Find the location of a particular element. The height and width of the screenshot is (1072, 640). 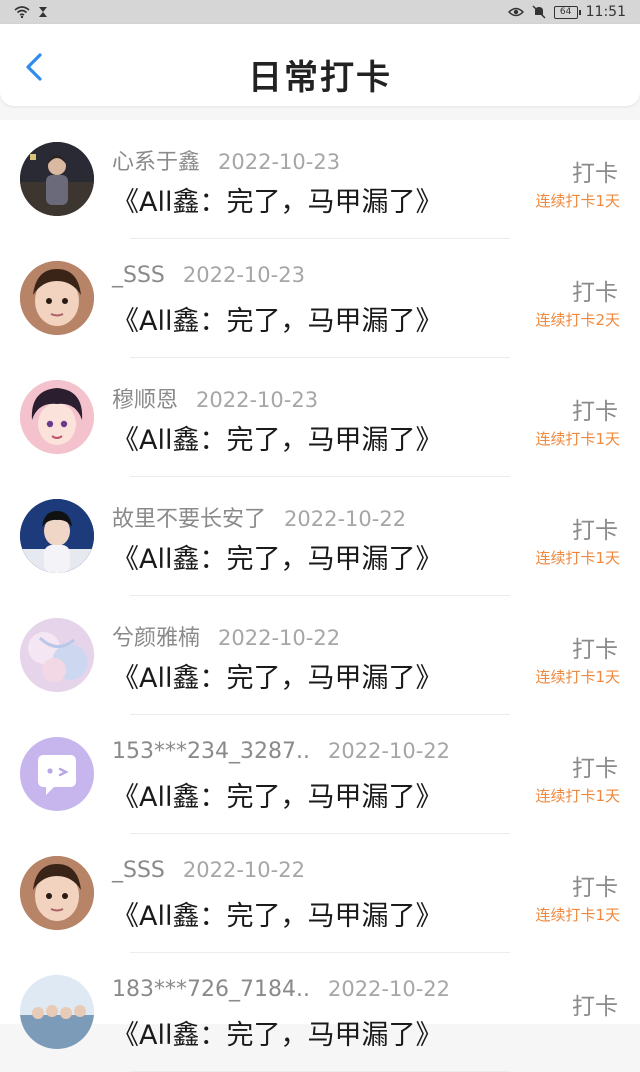

checkin-row: 兮颜雅楠 2022-10-22 《All鑫：完了，马甲漏了》 打卡 连续打卡1天 is located at coordinates (320, 655).